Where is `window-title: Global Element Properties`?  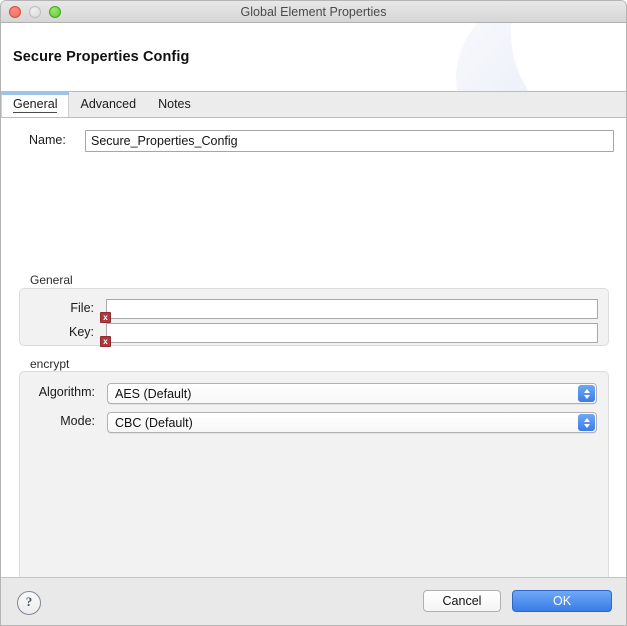 window-title: Global Element Properties is located at coordinates (313, 12).